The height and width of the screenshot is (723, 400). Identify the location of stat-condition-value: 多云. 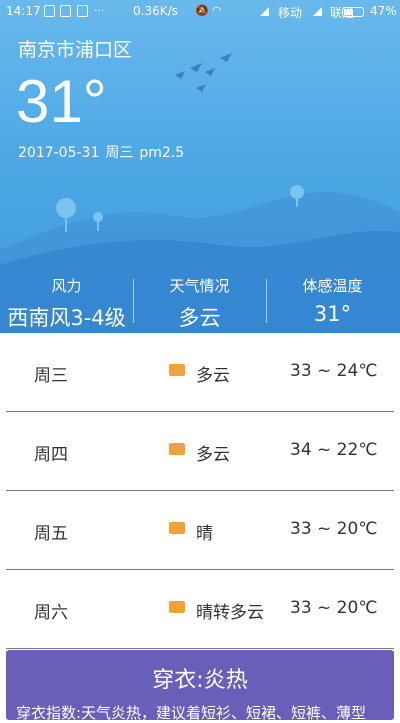
(199, 318).